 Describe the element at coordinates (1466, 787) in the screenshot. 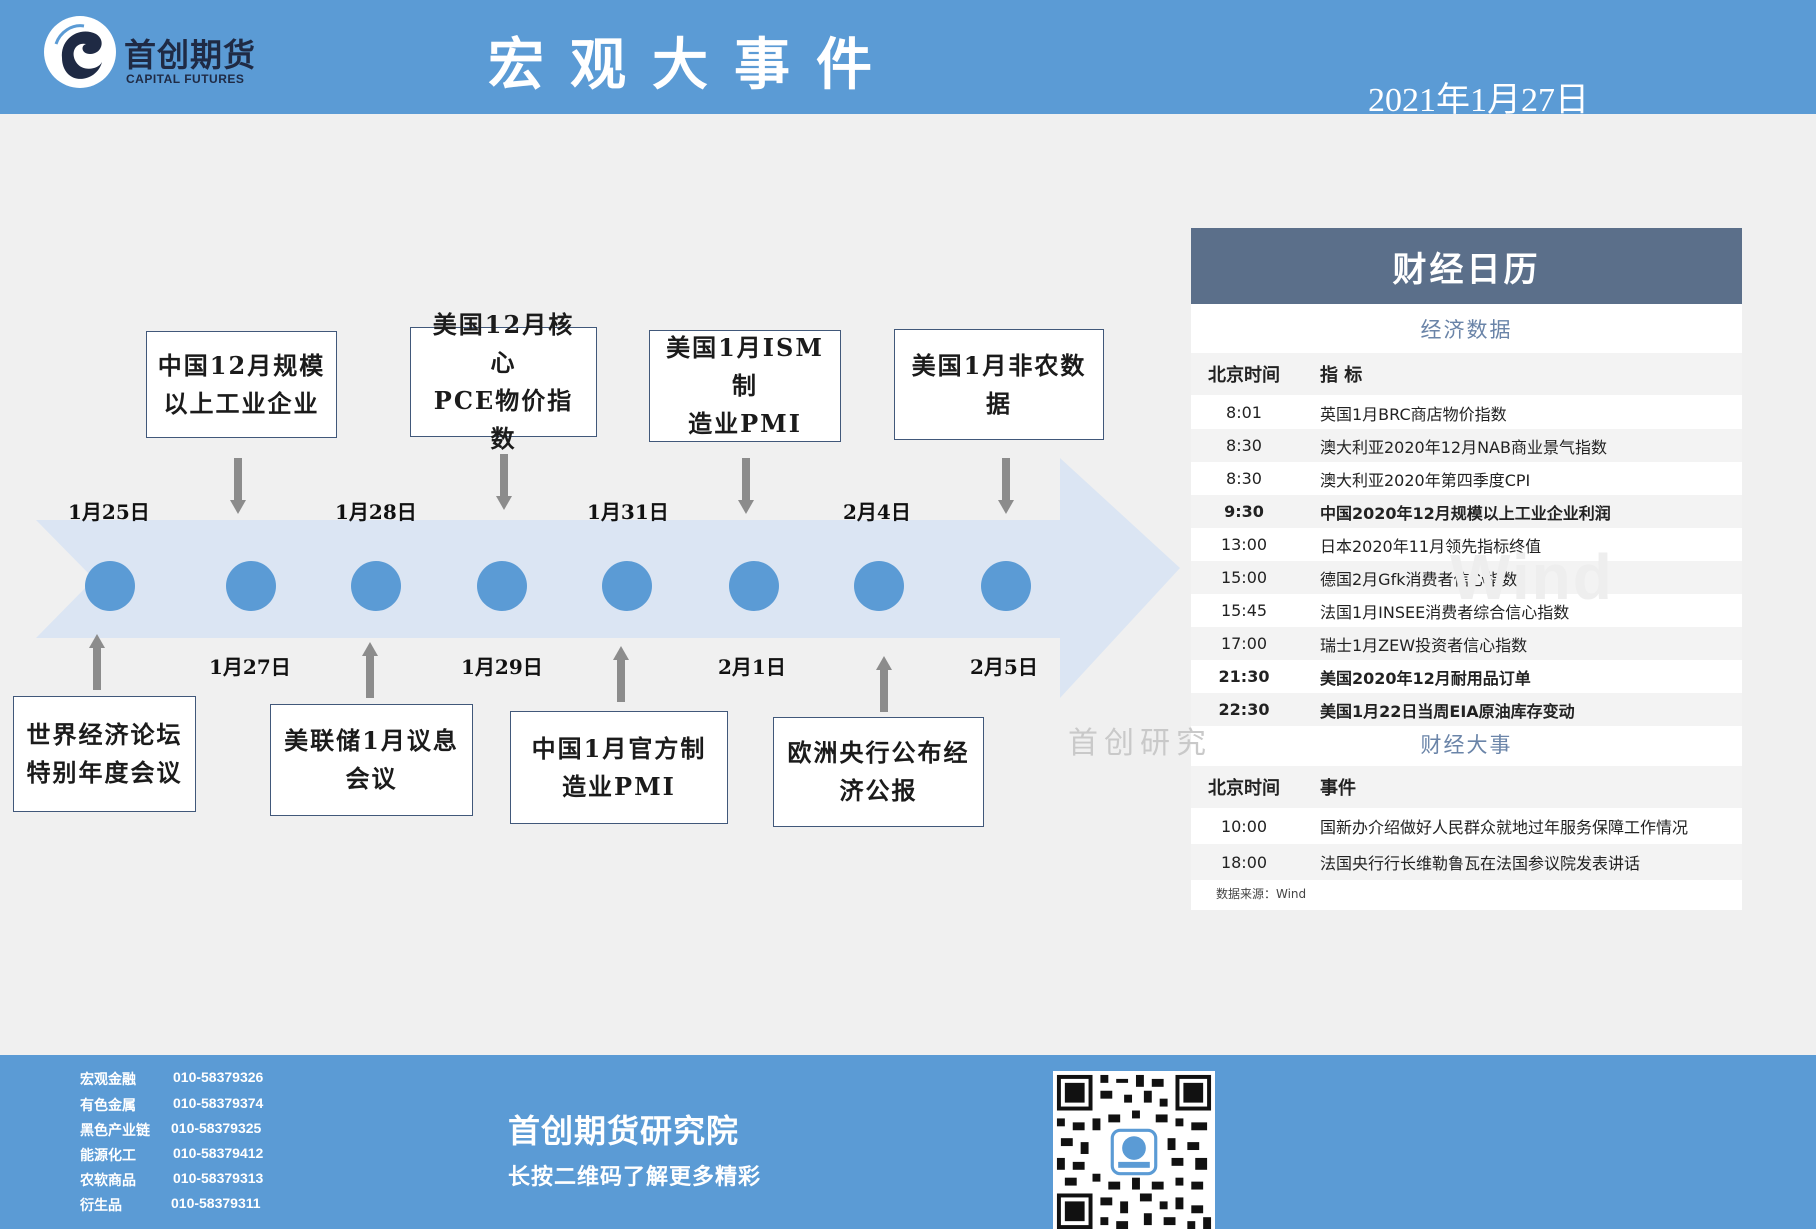

I see `events-table-header: 北京时间 事件` at that location.